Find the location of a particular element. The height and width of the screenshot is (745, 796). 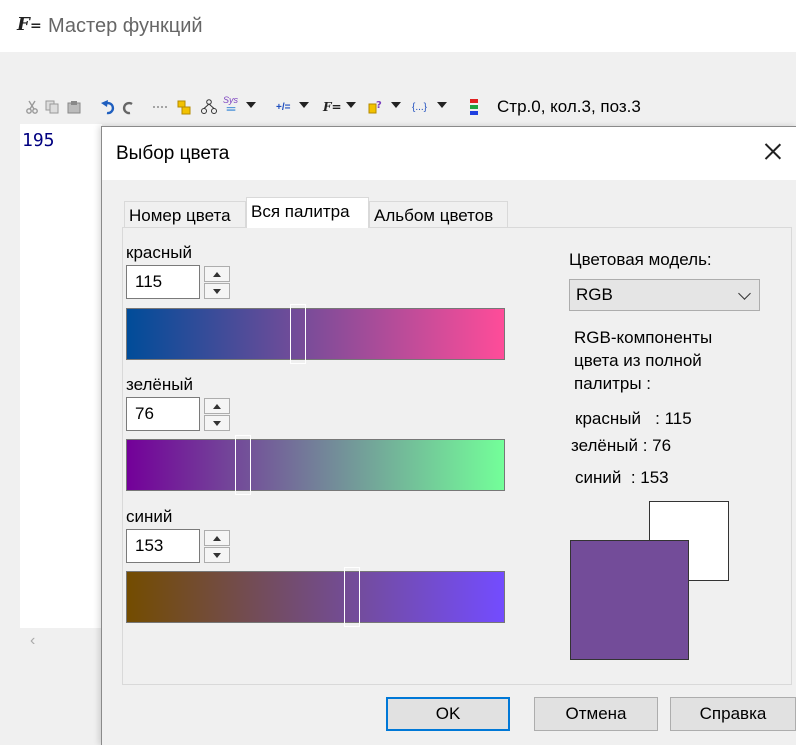

scissors-icon is located at coordinates (32, 107).